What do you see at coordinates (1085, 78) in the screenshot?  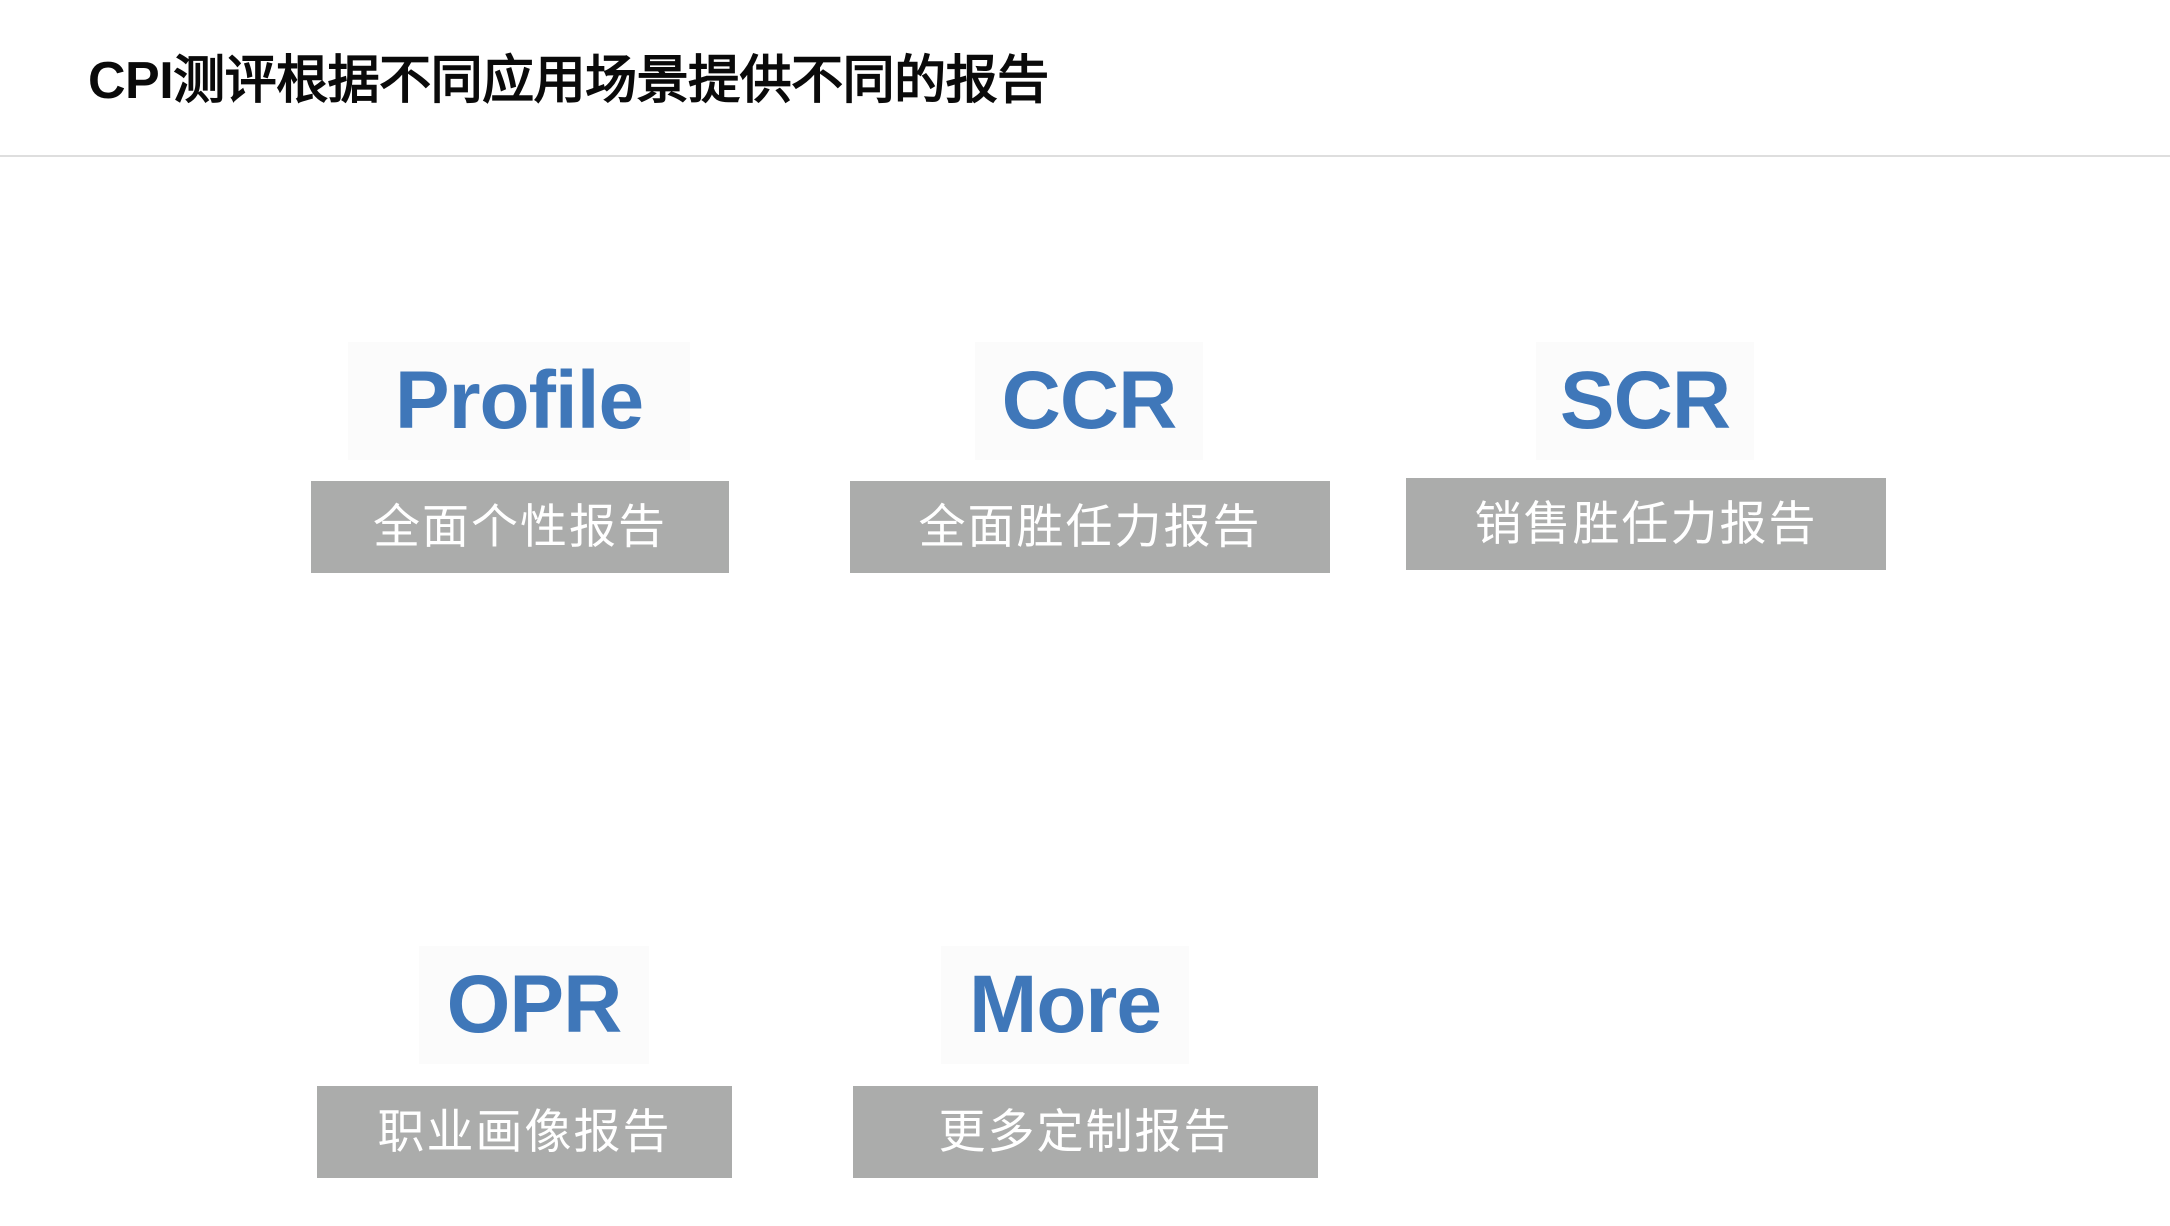 I see `slide-header: CPI测评根据不同应用场景提供不同的报告` at bounding box center [1085, 78].